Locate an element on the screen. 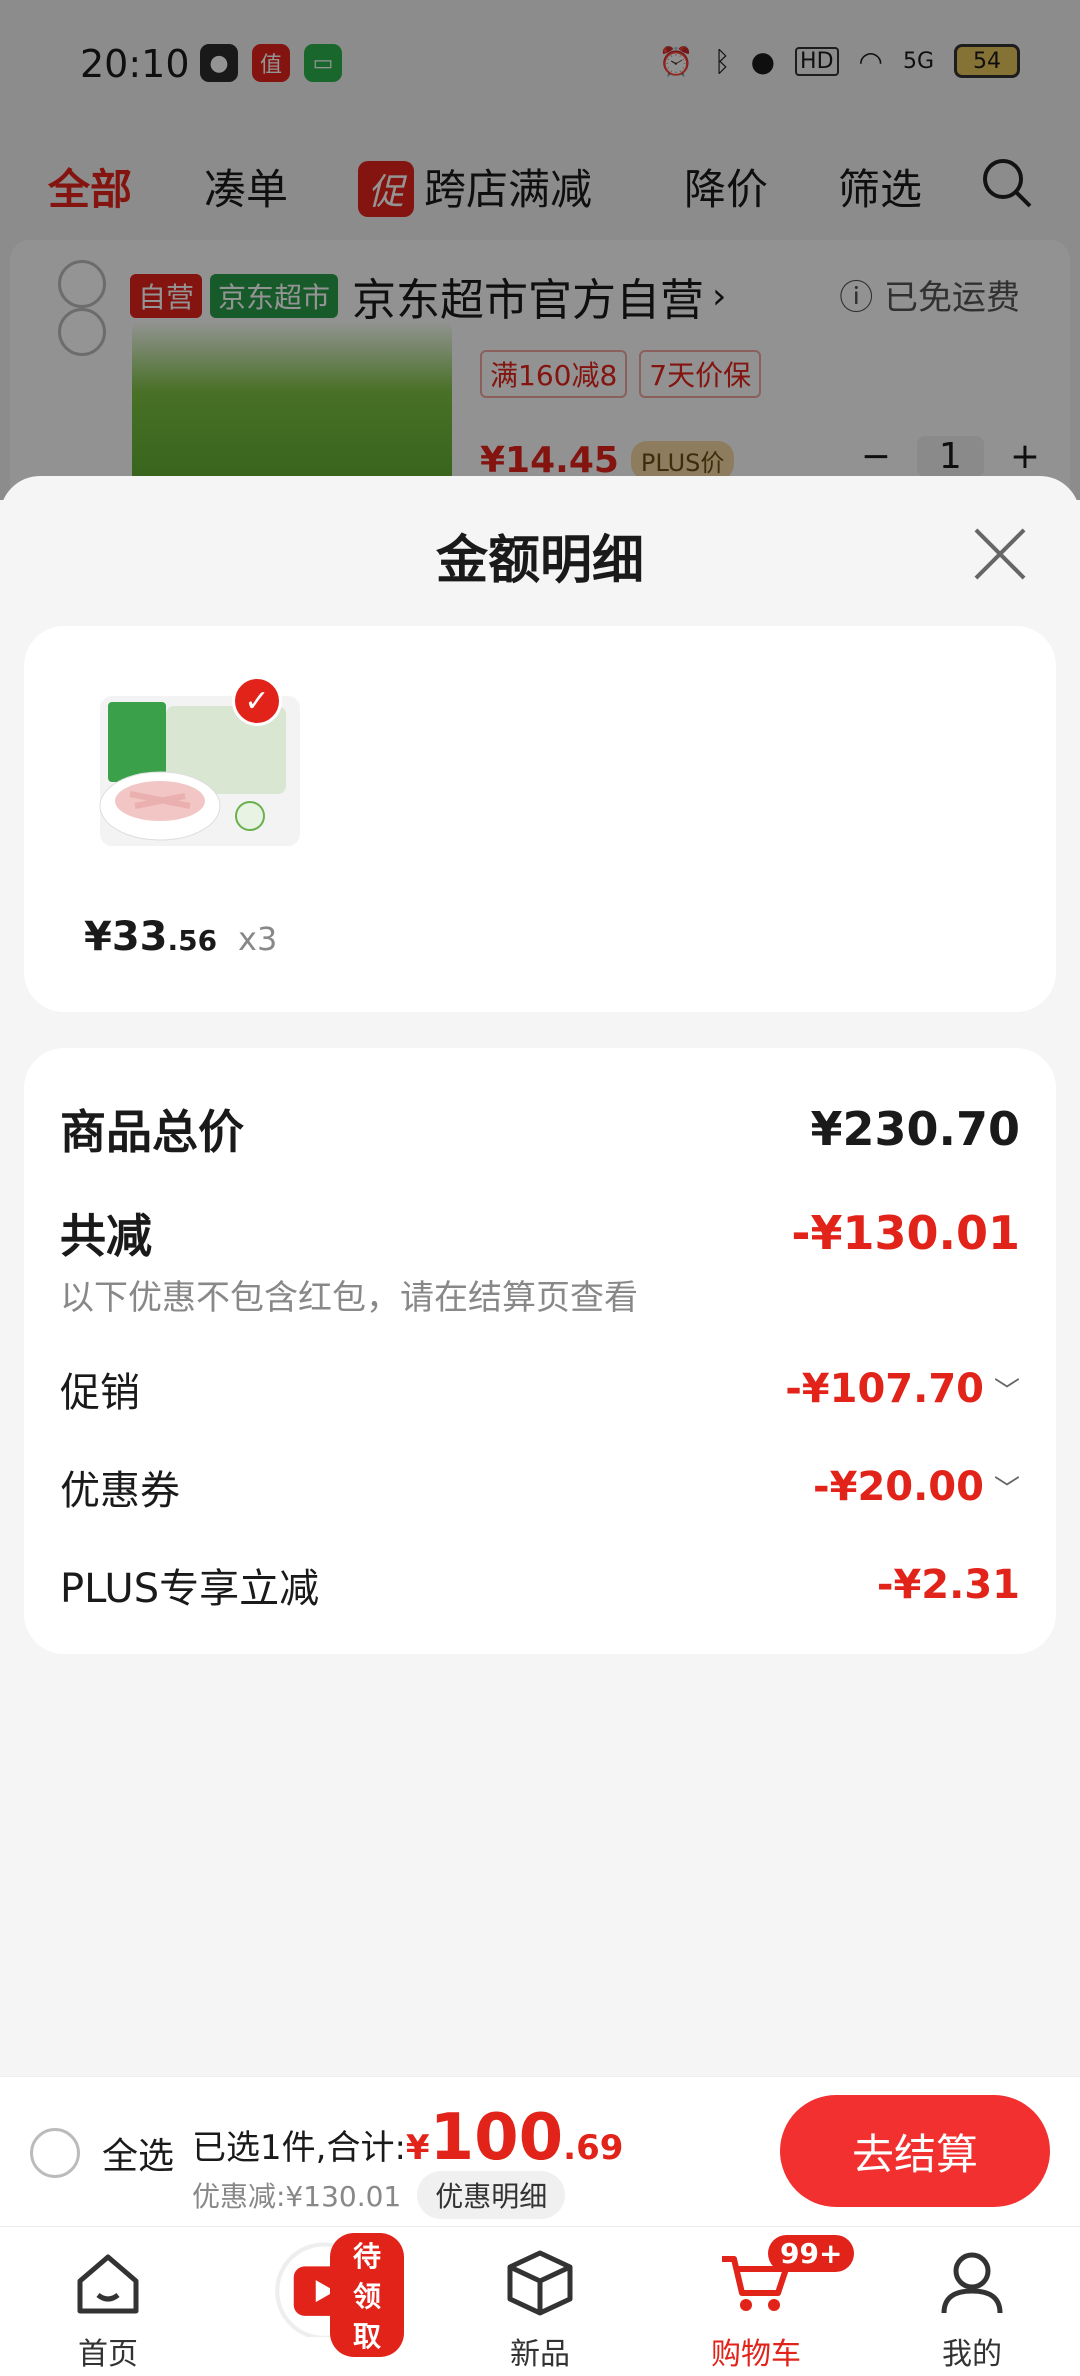  tab-video: 待领取 is located at coordinates (324, 2295).